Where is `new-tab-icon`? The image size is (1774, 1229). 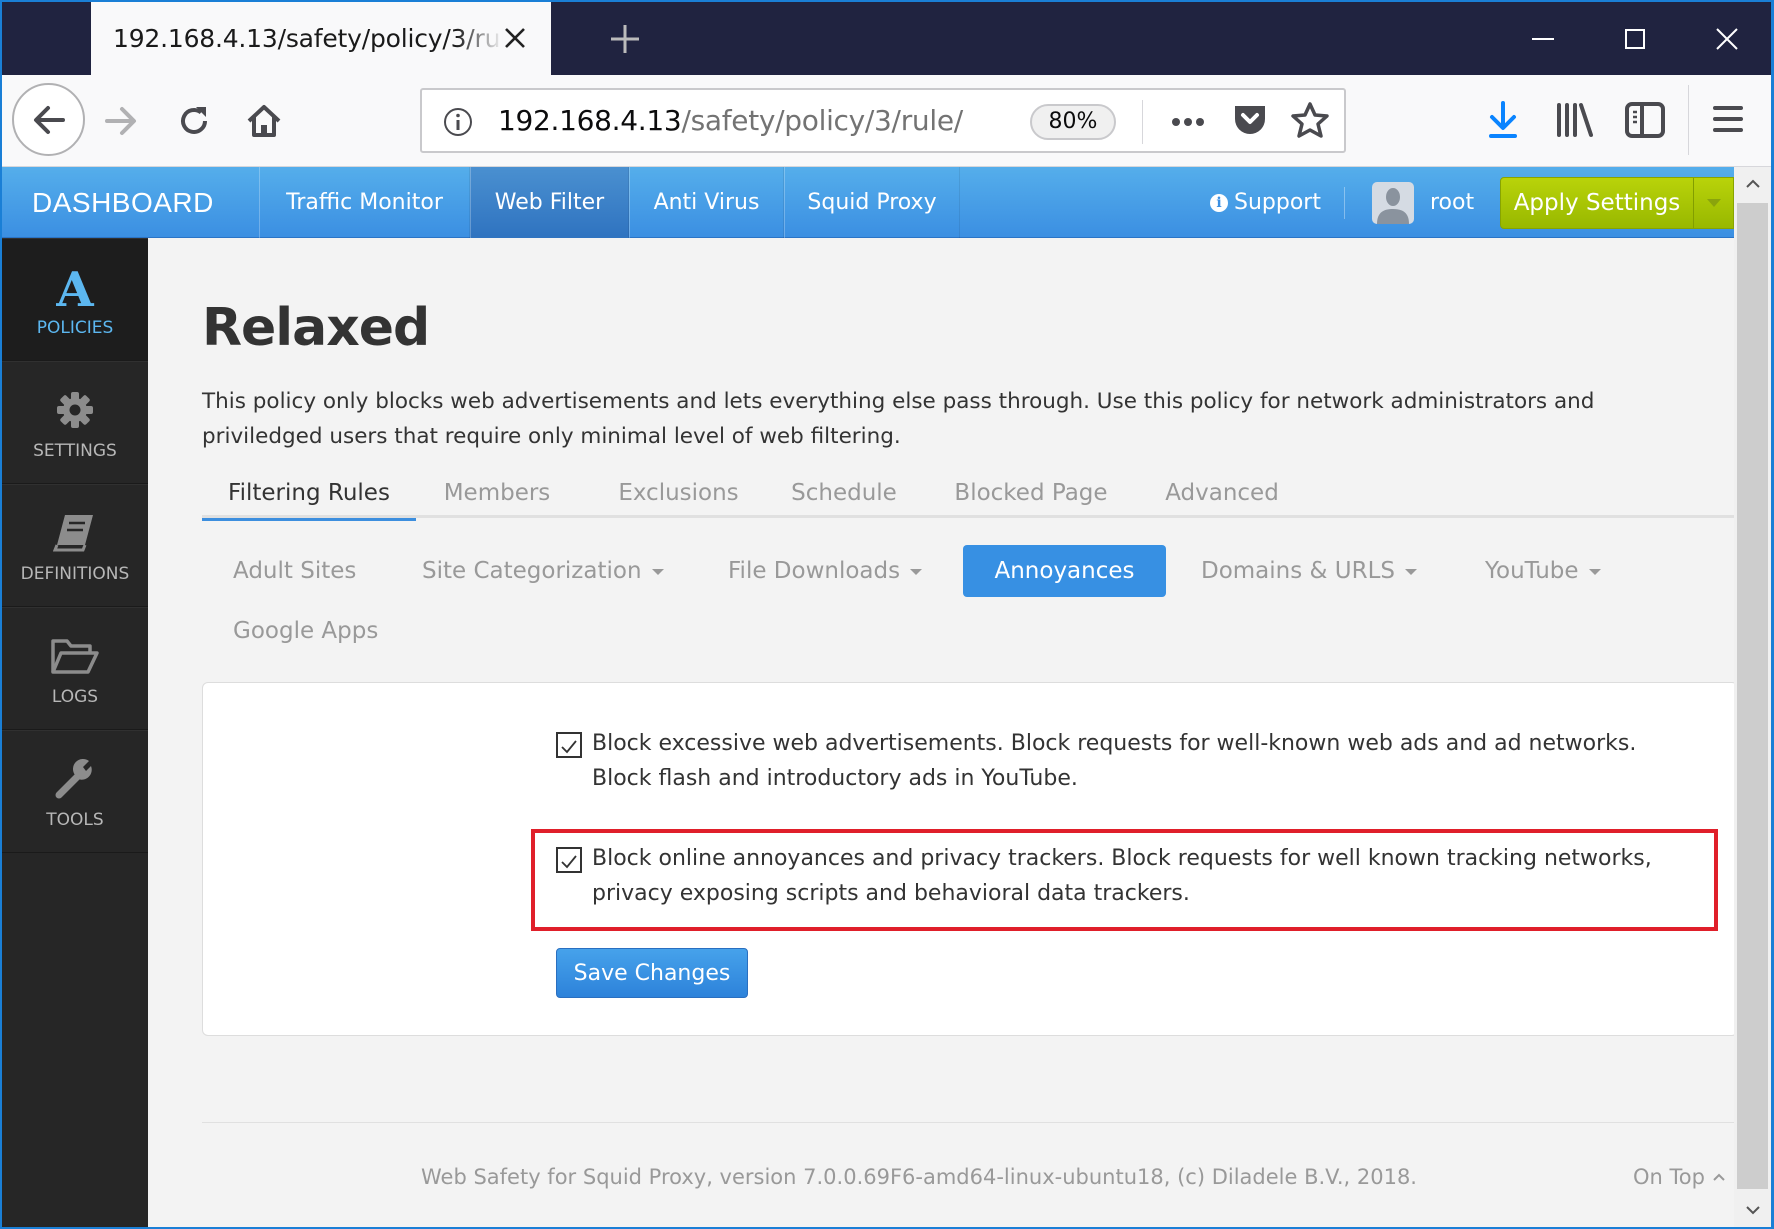
new-tab-icon is located at coordinates (625, 39).